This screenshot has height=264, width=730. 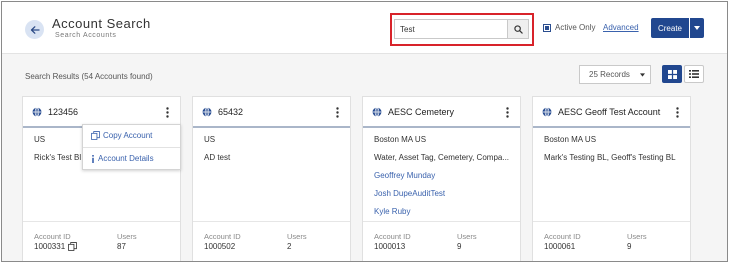 I want to click on records-per-page-select: 25 Records, so click(x=615, y=74).